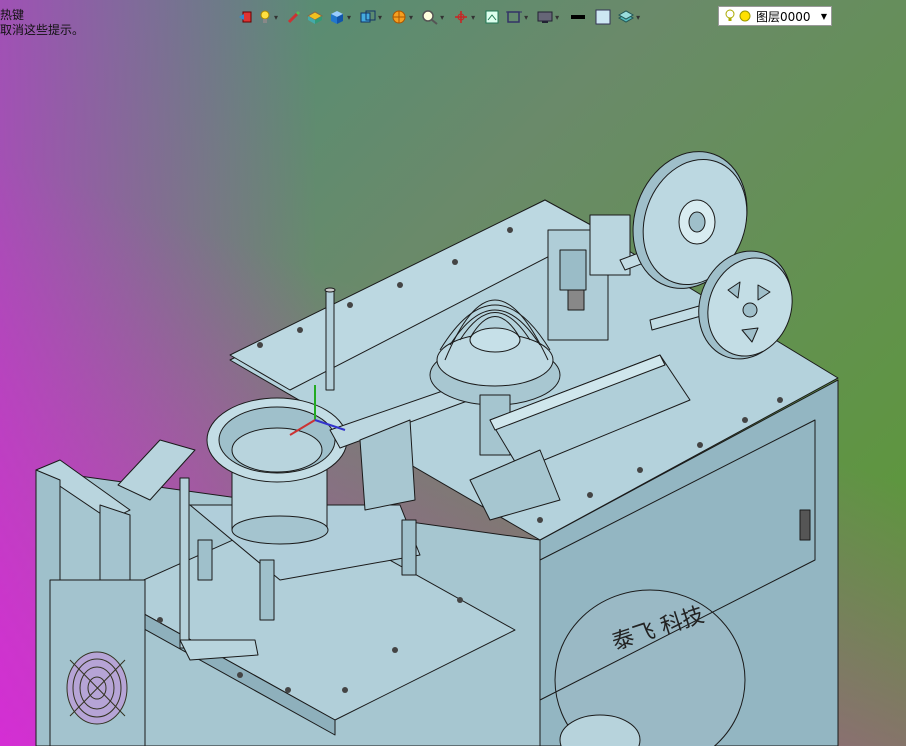  What do you see at coordinates (330, 340) in the screenshot?
I see `vertical-rod` at bounding box center [330, 340].